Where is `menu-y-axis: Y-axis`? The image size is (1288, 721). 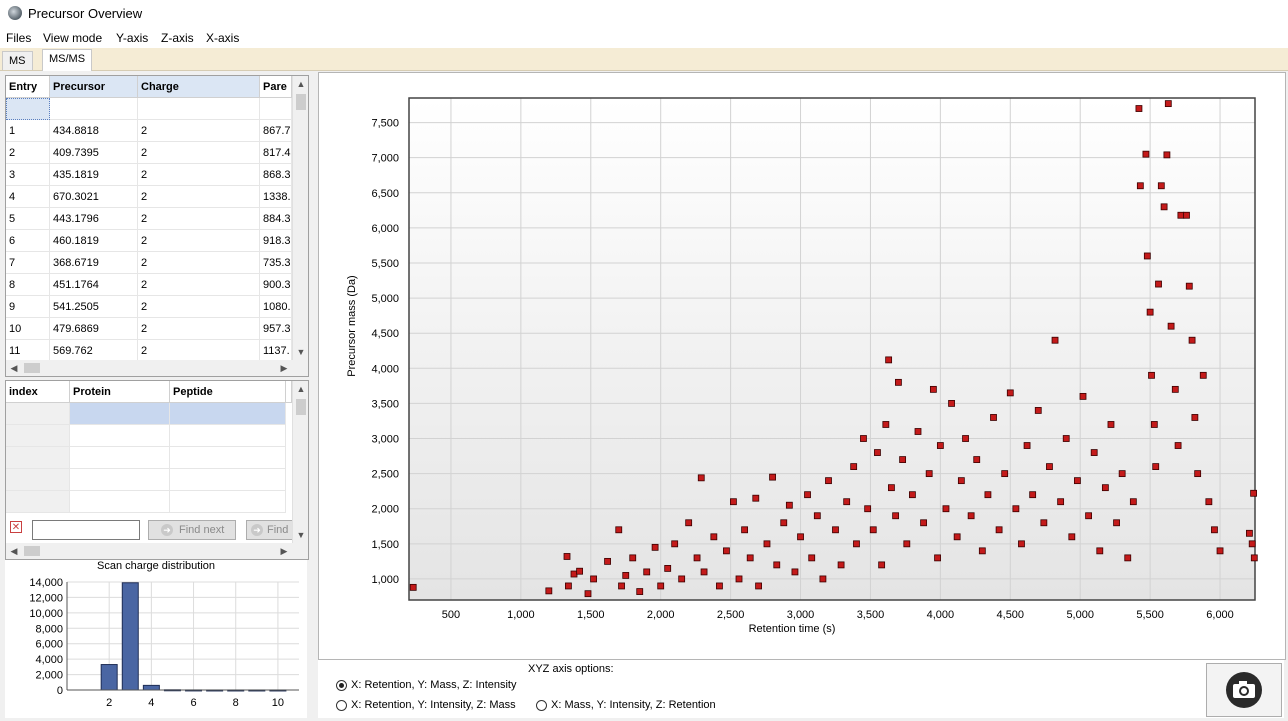 menu-y-axis: Y-axis is located at coordinates (132, 38).